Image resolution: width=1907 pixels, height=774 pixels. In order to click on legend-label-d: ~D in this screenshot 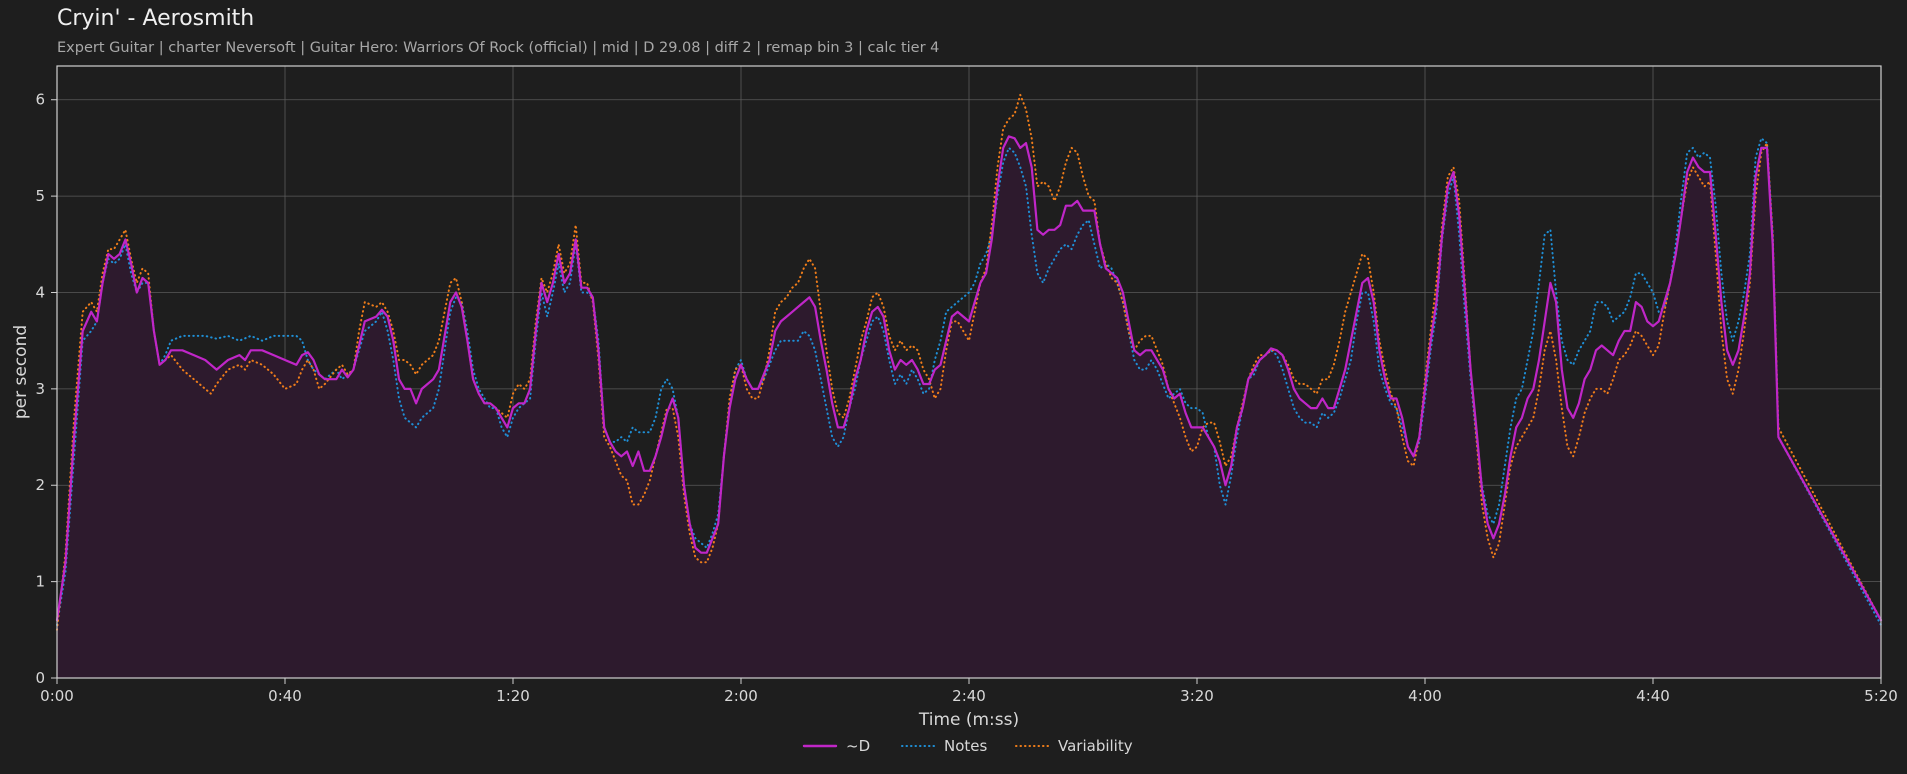, I will do `click(858, 746)`.